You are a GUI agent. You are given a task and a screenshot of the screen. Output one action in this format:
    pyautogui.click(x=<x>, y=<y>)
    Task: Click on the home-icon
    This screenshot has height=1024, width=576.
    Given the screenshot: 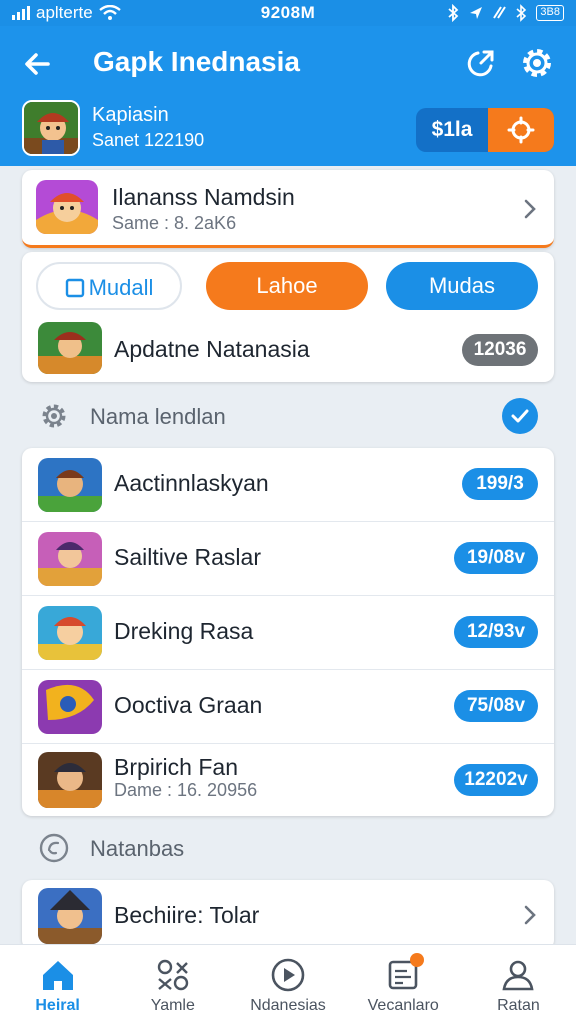 What is the action you would take?
    pyautogui.click(x=57, y=975)
    